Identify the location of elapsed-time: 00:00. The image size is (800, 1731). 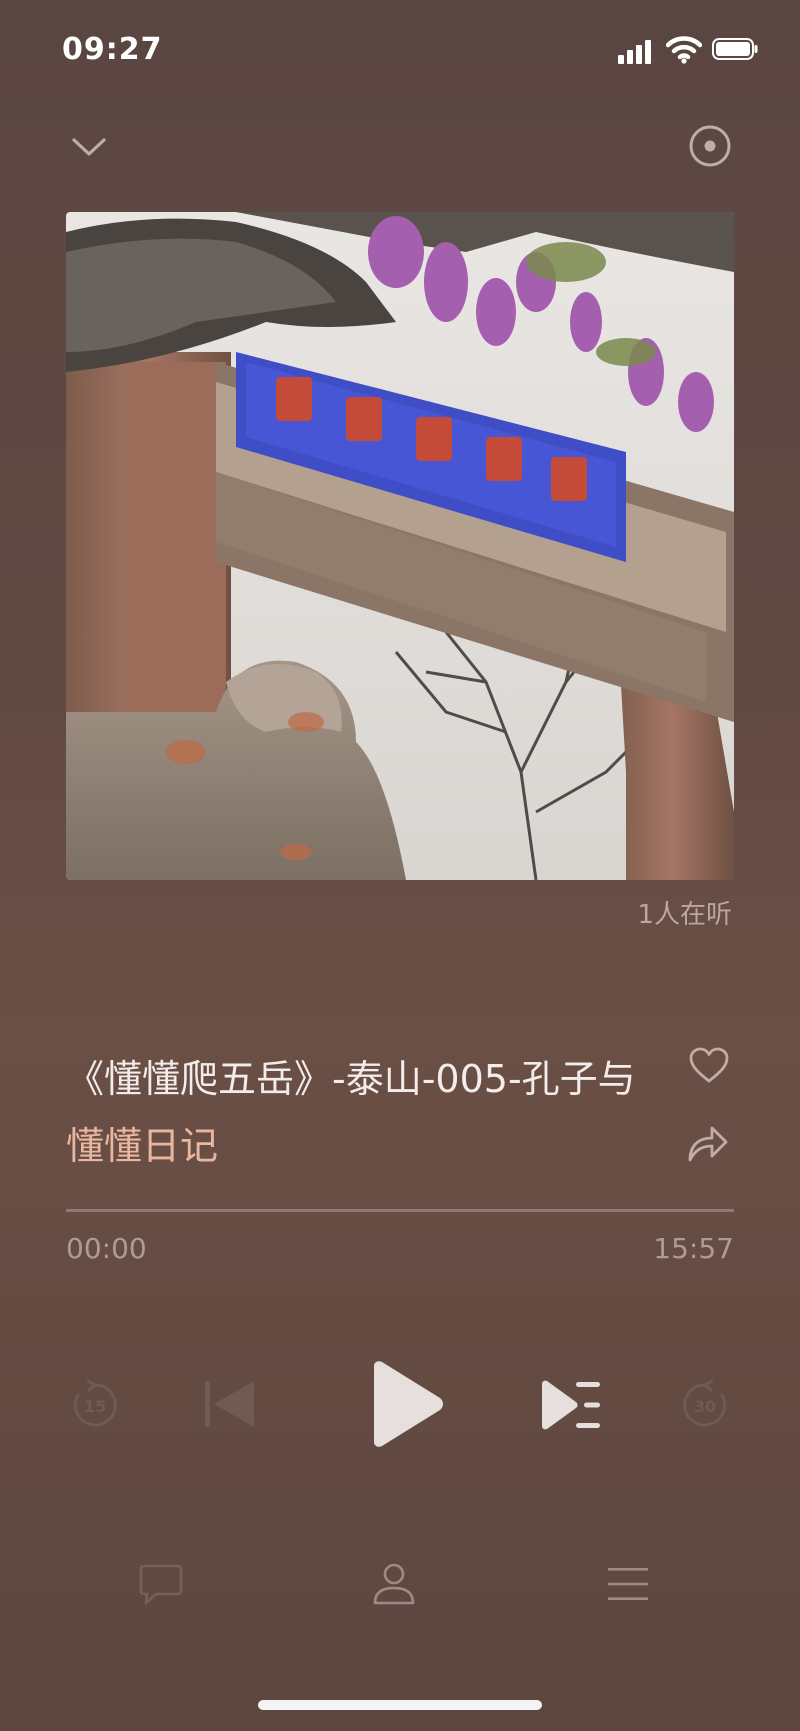
(106, 1248).